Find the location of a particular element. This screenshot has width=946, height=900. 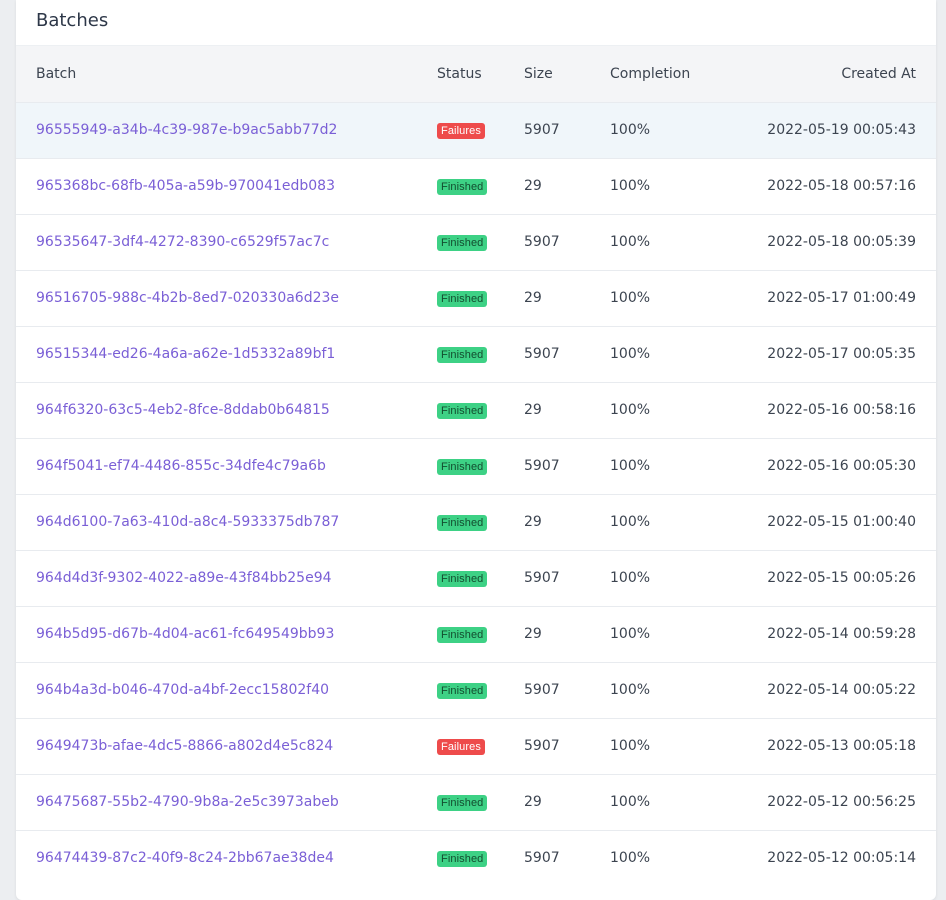

batch-link: 964d4d3f-9302-4022-a89e-43f84bb25e94 is located at coordinates (184, 578).